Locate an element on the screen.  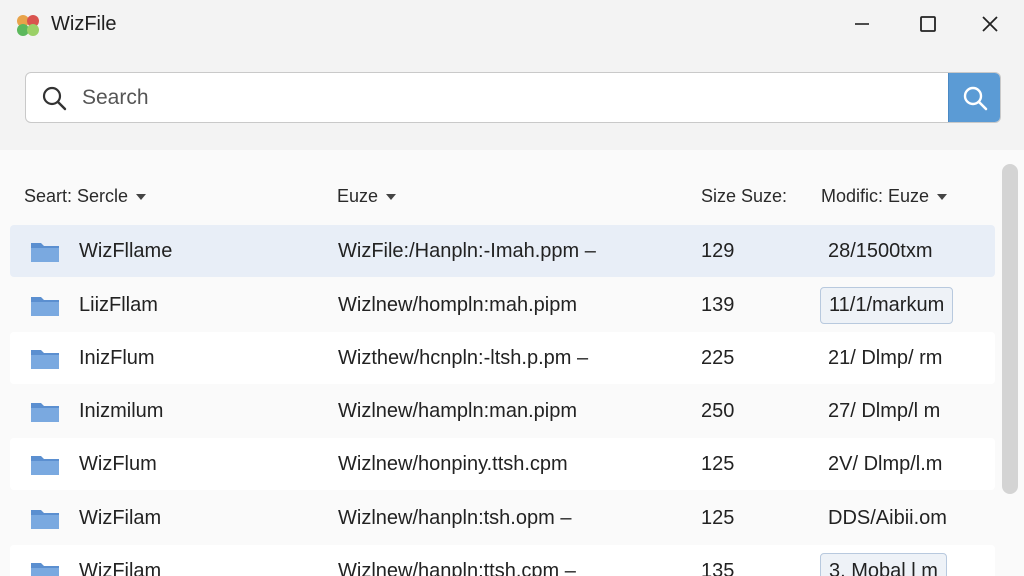
file-name: Inizmilum is located at coordinates (121, 411).